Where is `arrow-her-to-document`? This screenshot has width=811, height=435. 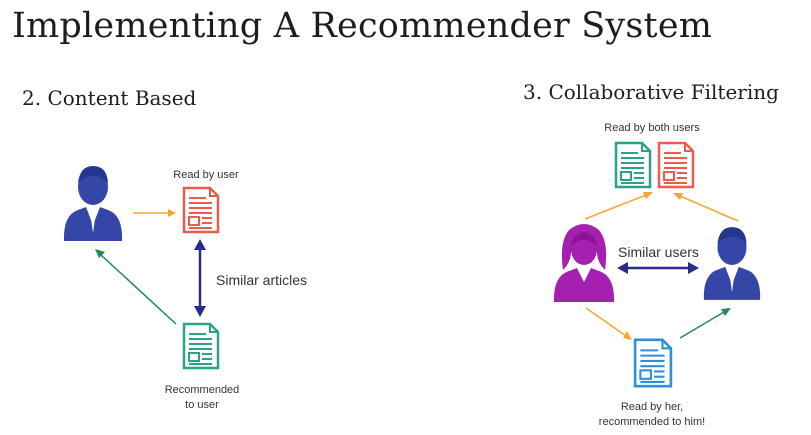
arrow-her-to-document is located at coordinates (608, 323).